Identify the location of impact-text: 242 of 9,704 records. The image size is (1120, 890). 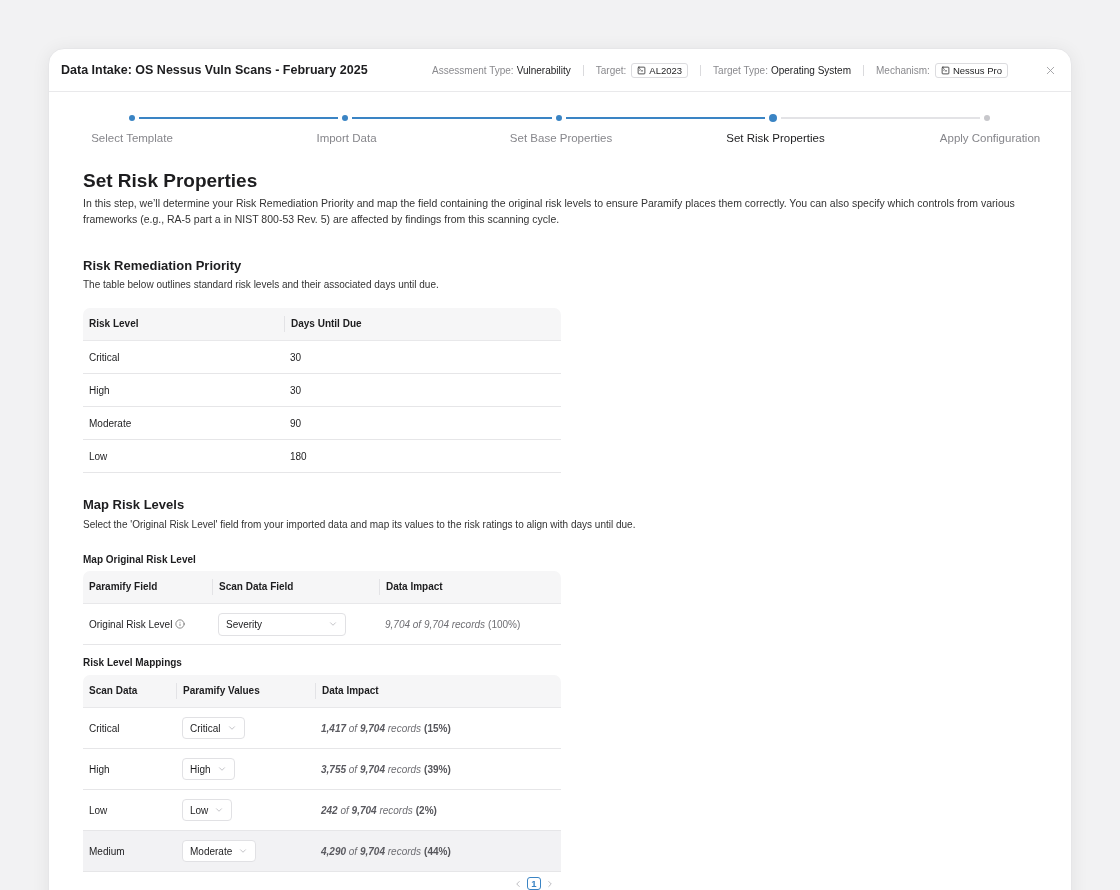
(367, 810).